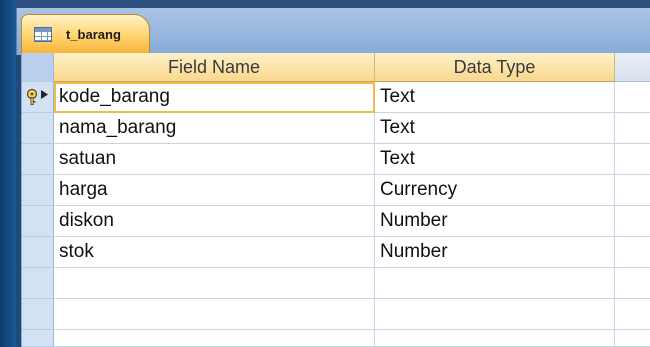  What do you see at coordinates (8, 173) in the screenshot?
I see `left-nav-edge` at bounding box center [8, 173].